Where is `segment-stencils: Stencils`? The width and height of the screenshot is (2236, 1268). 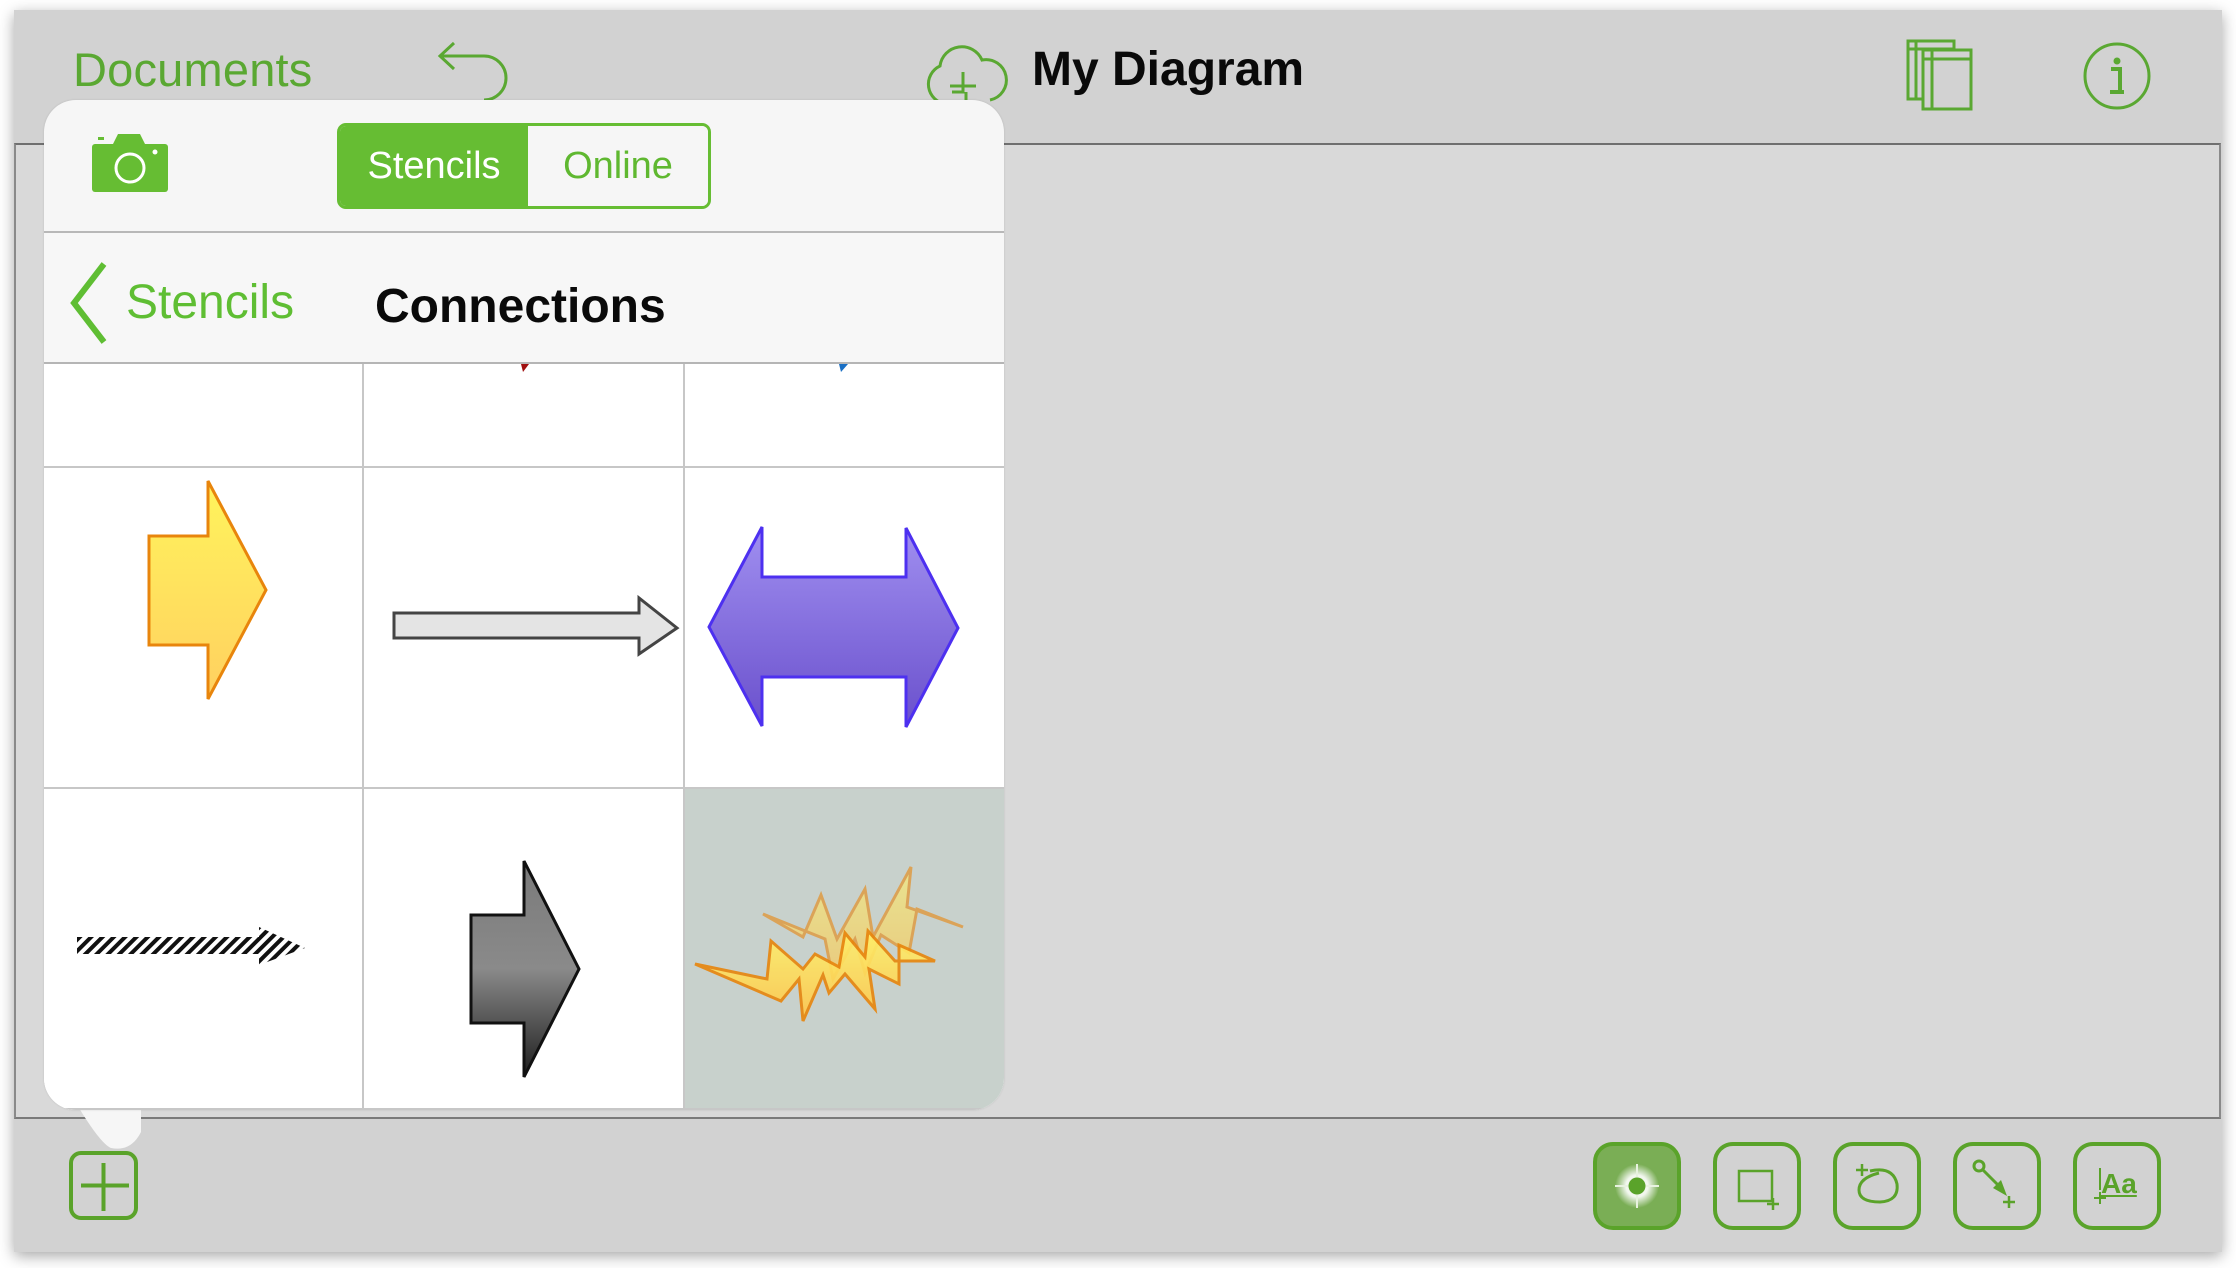
segment-stencils: Stencils is located at coordinates (434, 166).